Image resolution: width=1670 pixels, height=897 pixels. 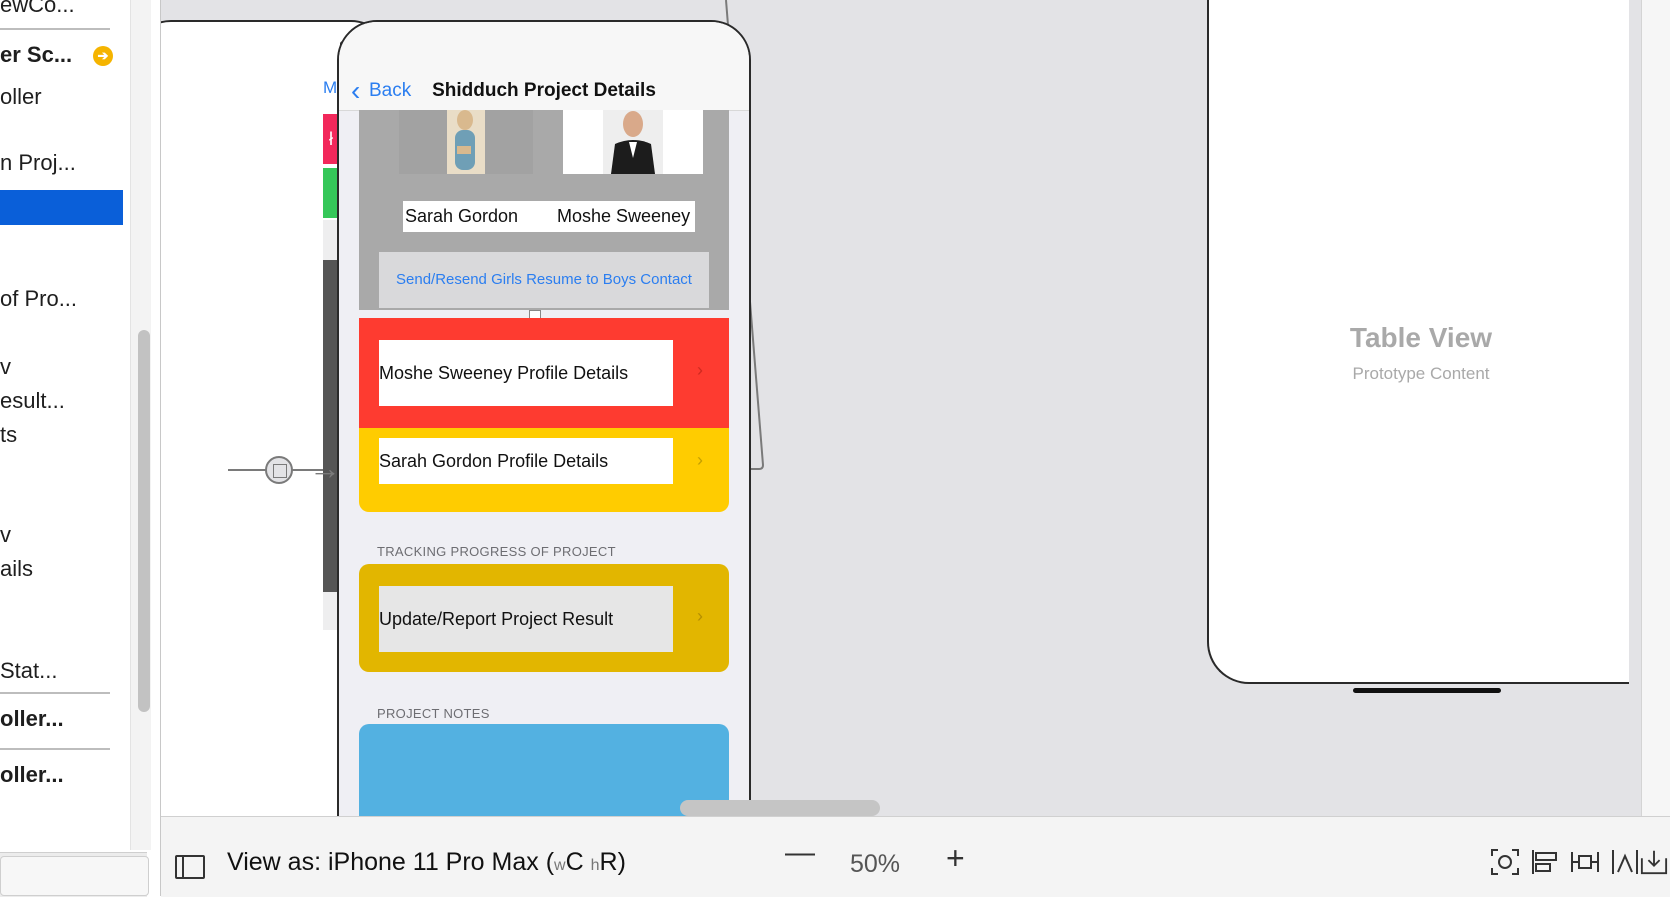 I want to click on boy-profile-cell: Moshe Sweeney Profile Details ›, so click(x=544, y=373).